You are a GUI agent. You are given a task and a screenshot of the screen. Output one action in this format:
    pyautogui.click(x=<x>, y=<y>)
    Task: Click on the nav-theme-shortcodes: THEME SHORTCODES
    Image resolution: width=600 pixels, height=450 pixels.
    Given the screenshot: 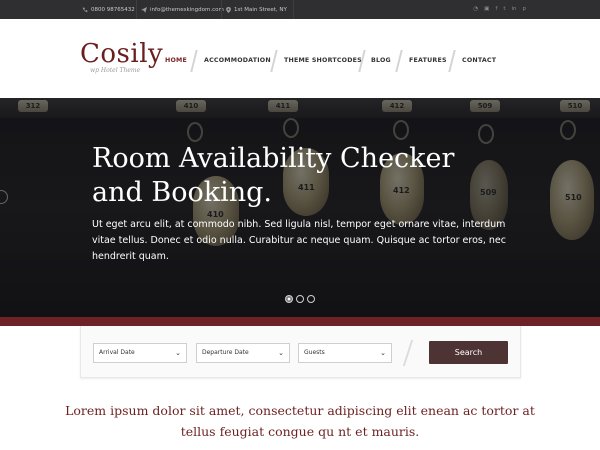 What is the action you would take?
    pyautogui.click(x=323, y=61)
    